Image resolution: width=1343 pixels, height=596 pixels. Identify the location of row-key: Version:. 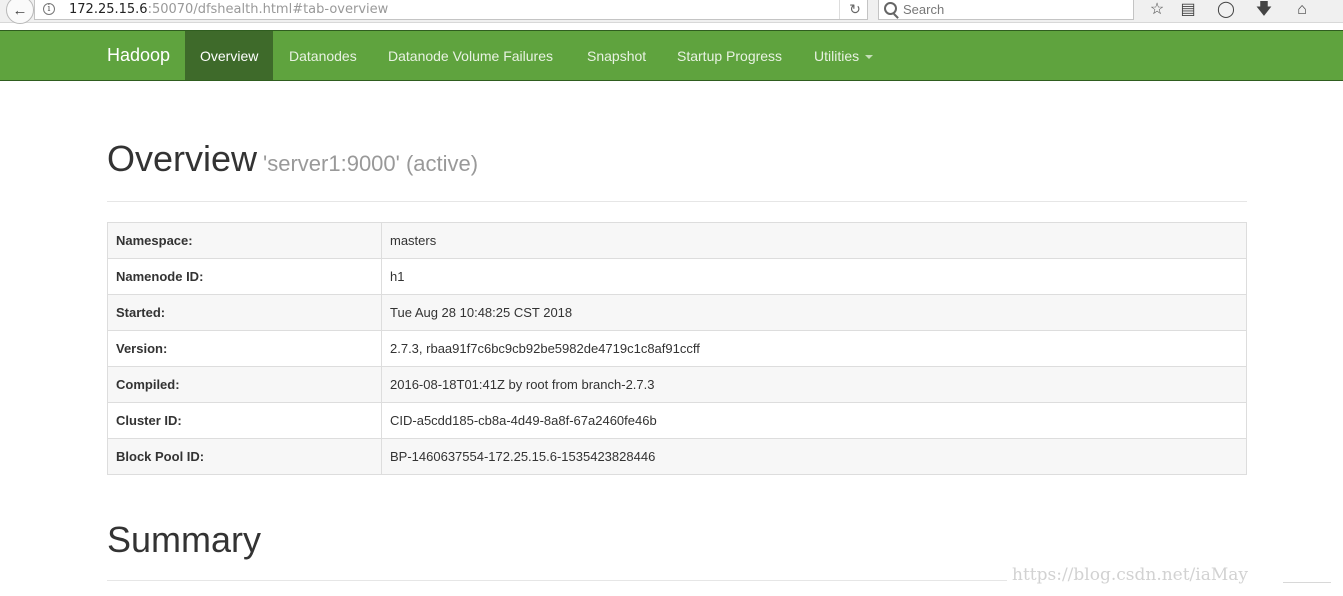
(244, 348).